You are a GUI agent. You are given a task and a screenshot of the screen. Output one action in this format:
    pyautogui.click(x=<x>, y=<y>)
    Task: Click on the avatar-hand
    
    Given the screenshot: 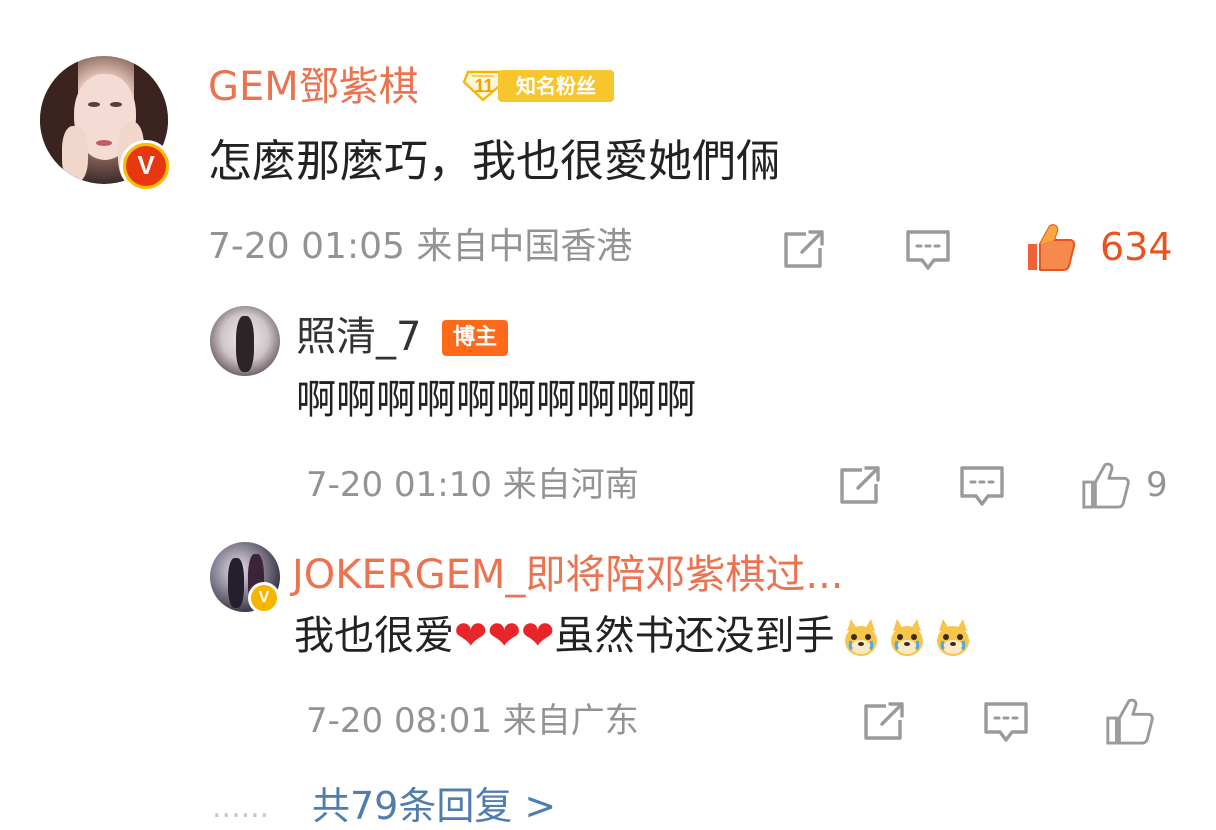 What is the action you would take?
    pyautogui.click(x=75, y=154)
    